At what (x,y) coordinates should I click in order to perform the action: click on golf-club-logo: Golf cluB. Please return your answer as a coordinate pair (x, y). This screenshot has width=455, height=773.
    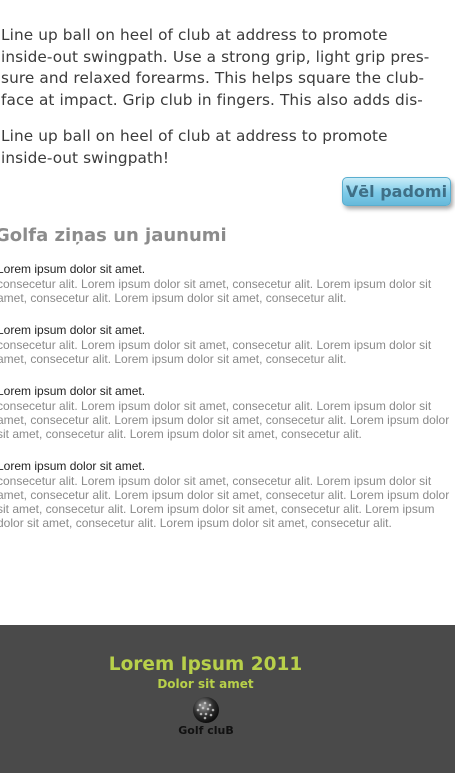
    Looking at the image, I should click on (206, 718).